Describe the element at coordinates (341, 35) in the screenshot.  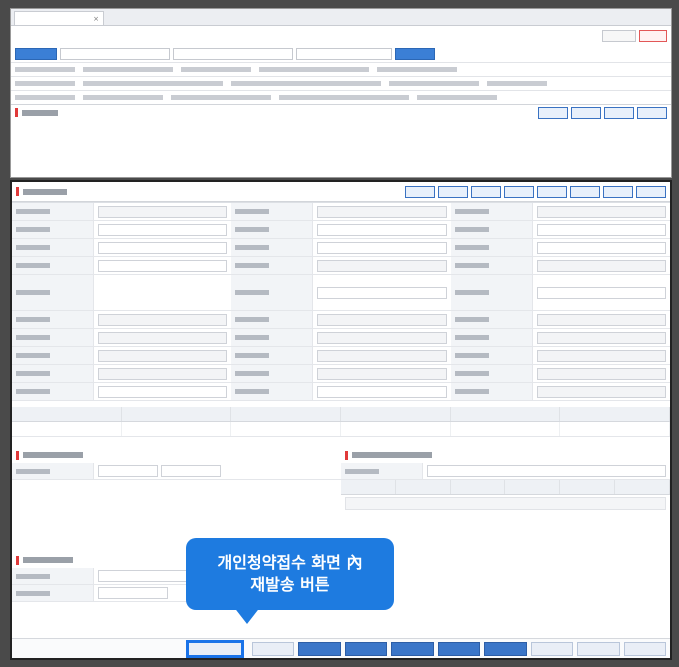
I see `page-title-row` at that location.